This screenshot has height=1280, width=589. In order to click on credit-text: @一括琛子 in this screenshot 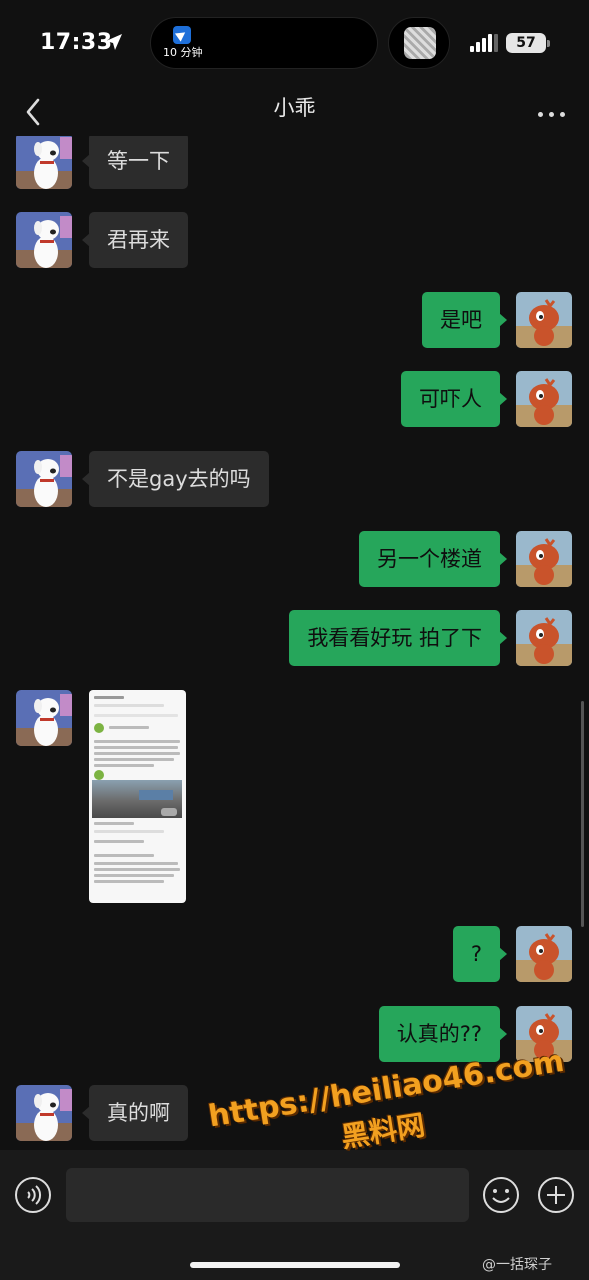, I will do `click(517, 1265)`.